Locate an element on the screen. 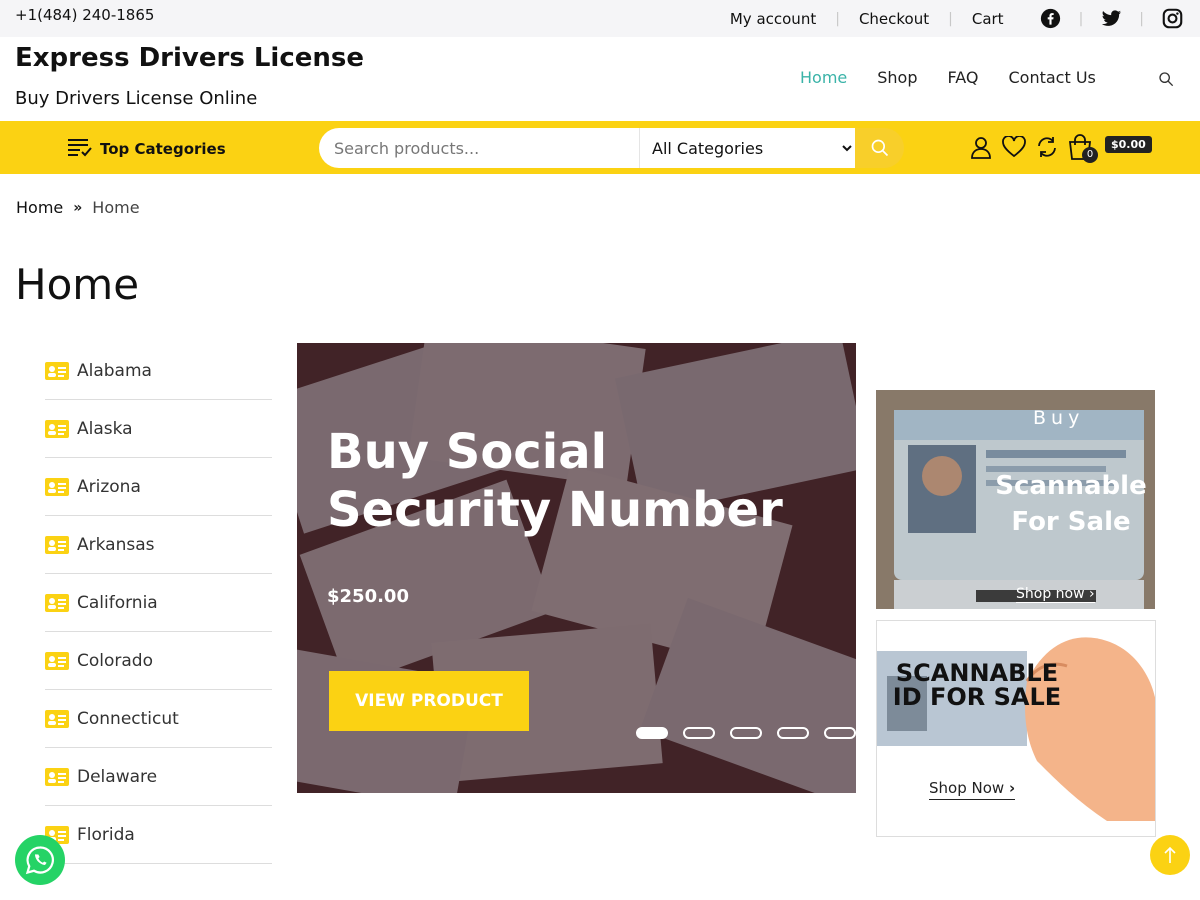 The height and width of the screenshot is (900, 1200). site-tagline: Buy Drivers License Online is located at coordinates (136, 98).